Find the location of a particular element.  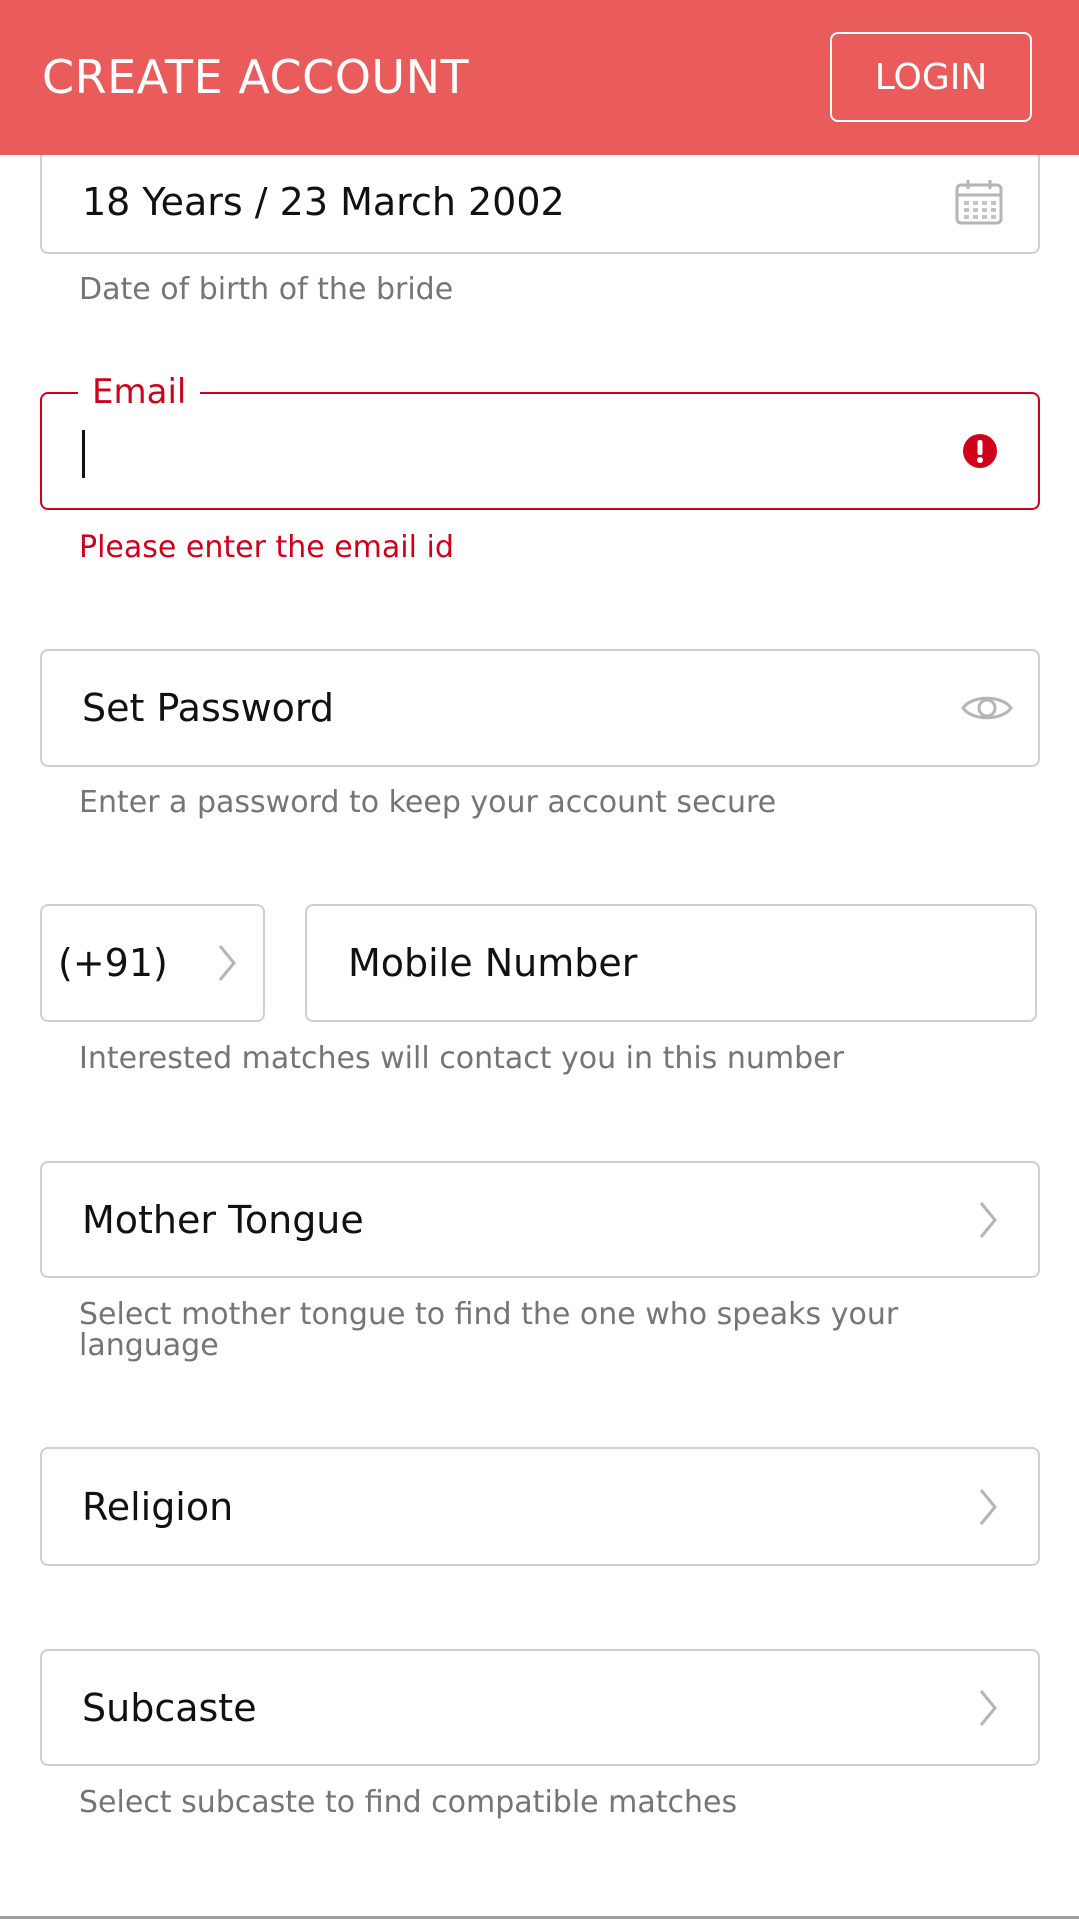

subcaste-selector: Subcaste is located at coordinates (540, 1707).